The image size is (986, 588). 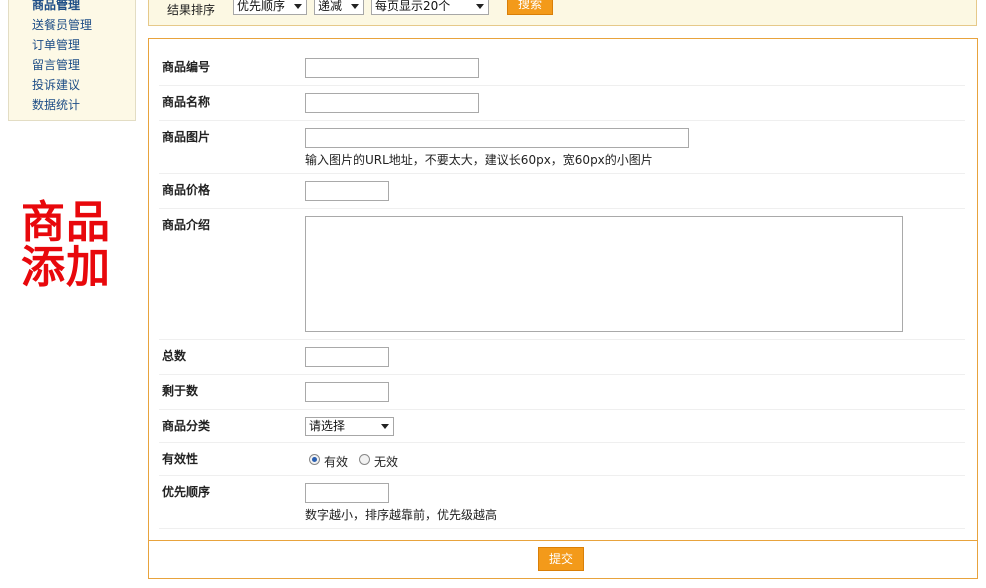 What do you see at coordinates (186, 190) in the screenshot?
I see `product-price-label: 商品价格` at bounding box center [186, 190].